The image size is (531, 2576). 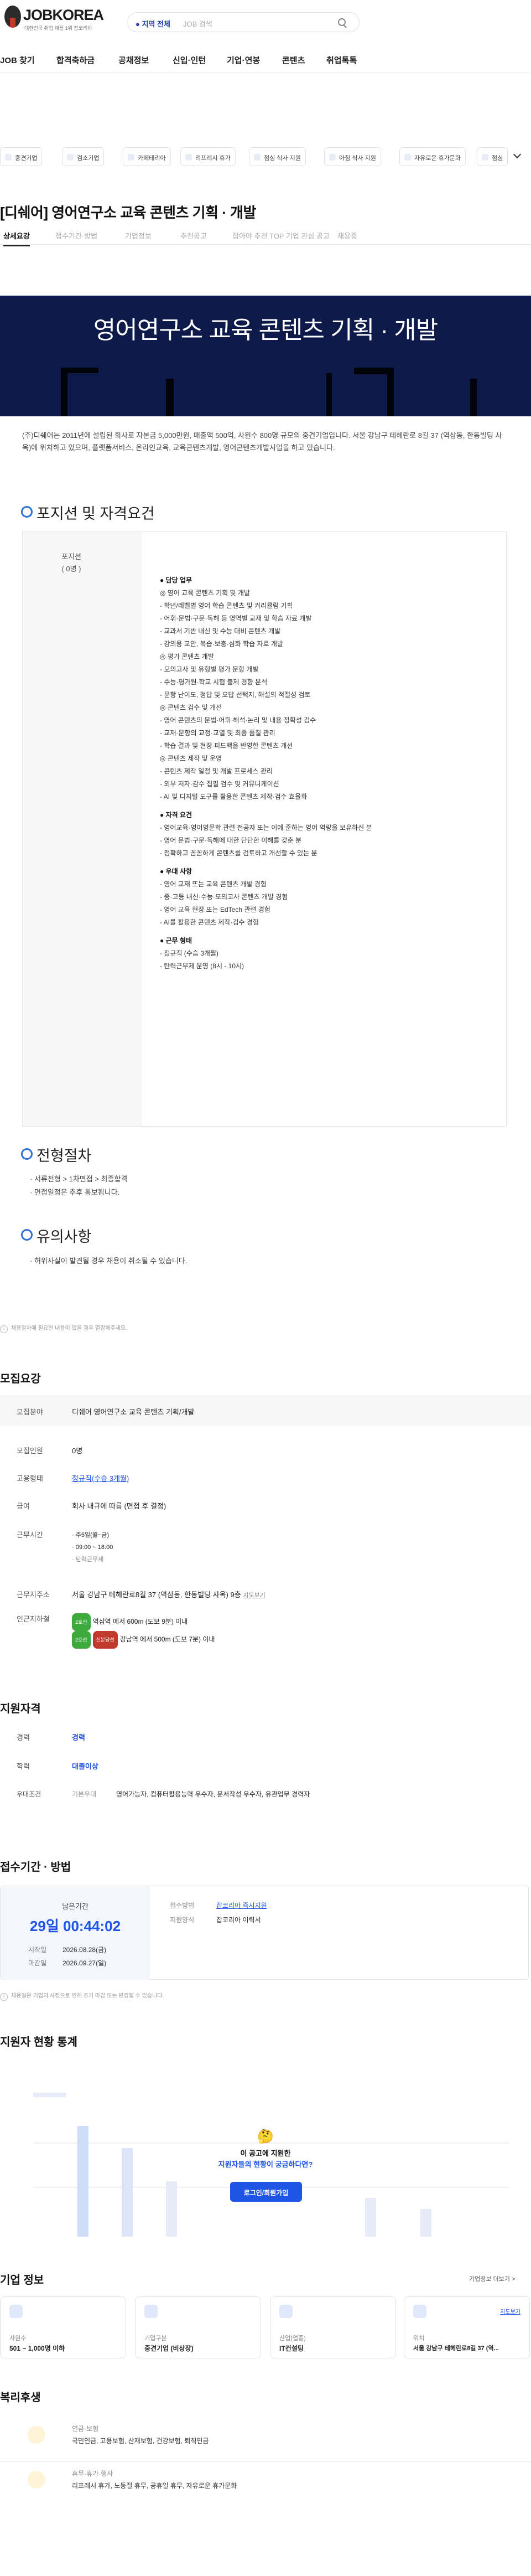 What do you see at coordinates (88, 512) in the screenshot?
I see `positions-heading: 포지션 및 자격요건` at bounding box center [88, 512].